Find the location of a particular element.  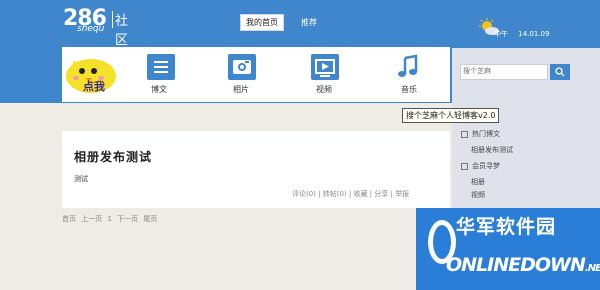

sidebar-link-post: 相册发布测试 is located at coordinates (487, 150).